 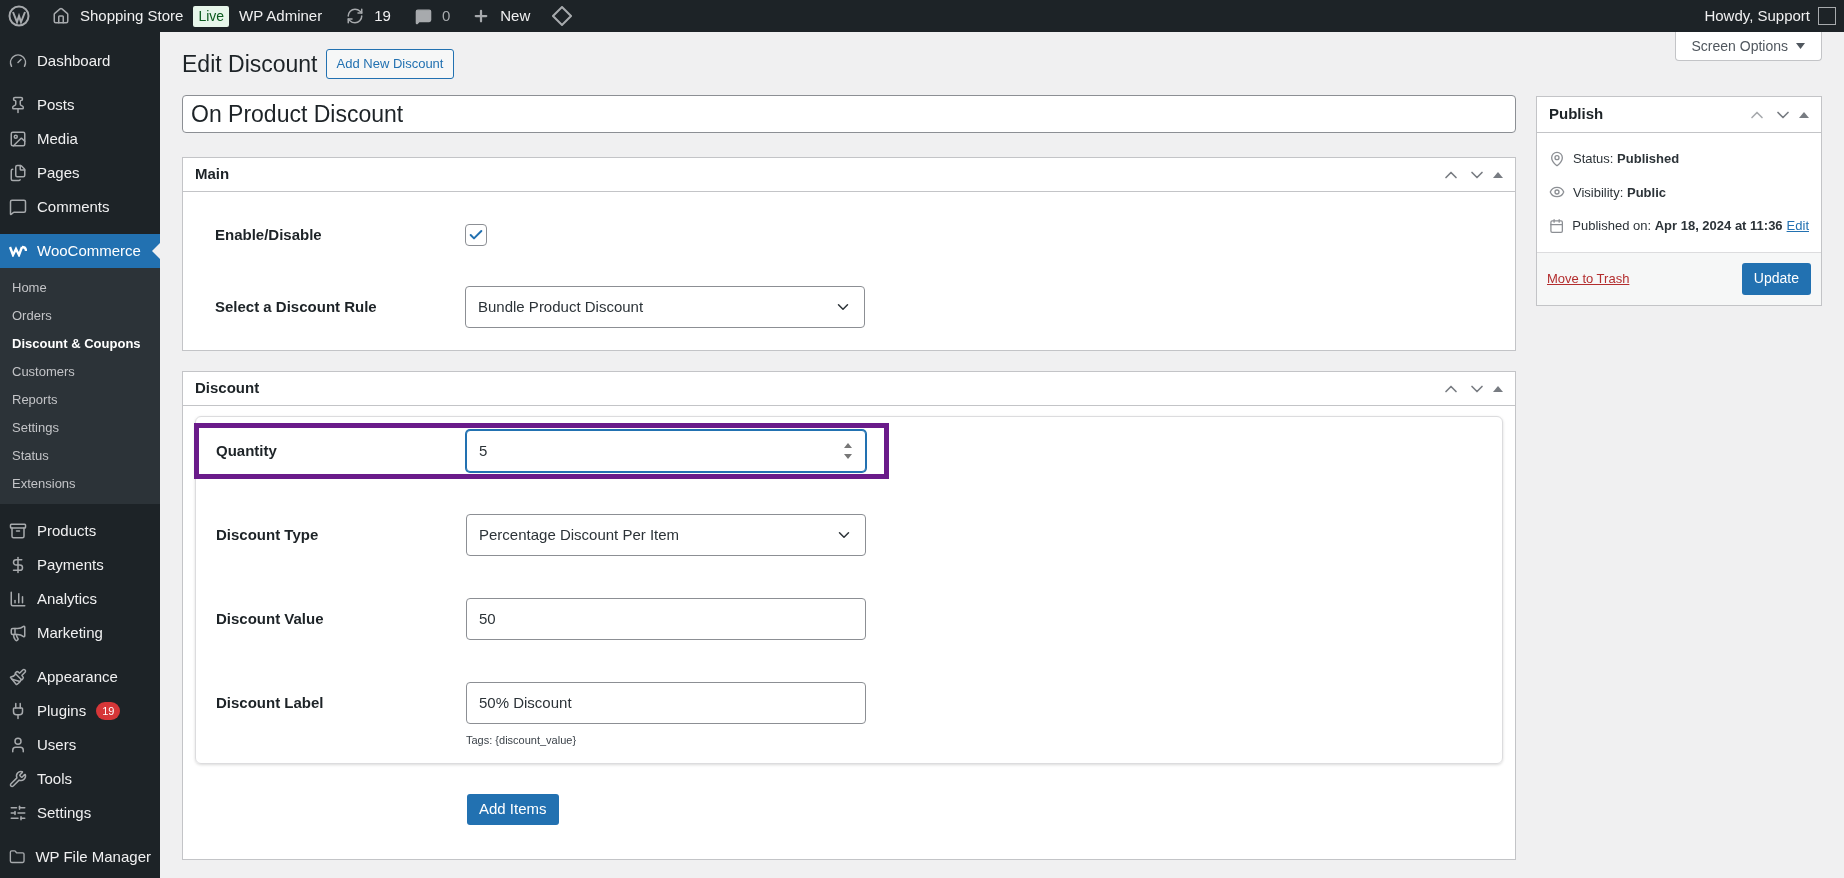 I want to click on select-field: Percentage Discount Per Item, so click(x=666, y=535).